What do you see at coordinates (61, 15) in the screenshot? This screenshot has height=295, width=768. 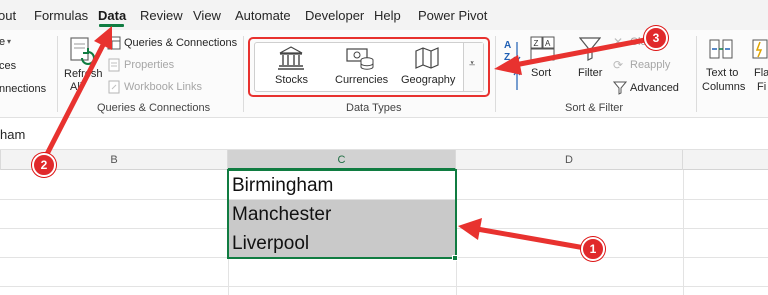 I see `tab-formulas: Formulas` at bounding box center [61, 15].